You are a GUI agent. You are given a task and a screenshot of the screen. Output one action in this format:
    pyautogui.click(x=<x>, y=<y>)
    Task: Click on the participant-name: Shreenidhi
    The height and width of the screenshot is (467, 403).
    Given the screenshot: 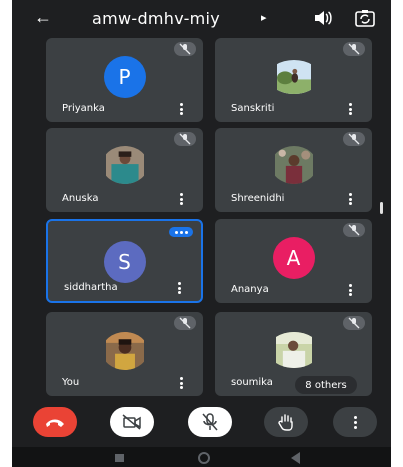 What is the action you would take?
    pyautogui.click(x=258, y=198)
    